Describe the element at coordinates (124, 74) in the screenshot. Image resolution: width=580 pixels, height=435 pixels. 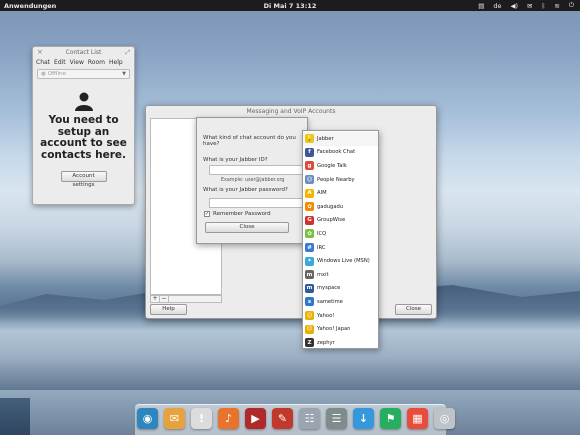
I see `chevron-down-icon: ▼` at that location.